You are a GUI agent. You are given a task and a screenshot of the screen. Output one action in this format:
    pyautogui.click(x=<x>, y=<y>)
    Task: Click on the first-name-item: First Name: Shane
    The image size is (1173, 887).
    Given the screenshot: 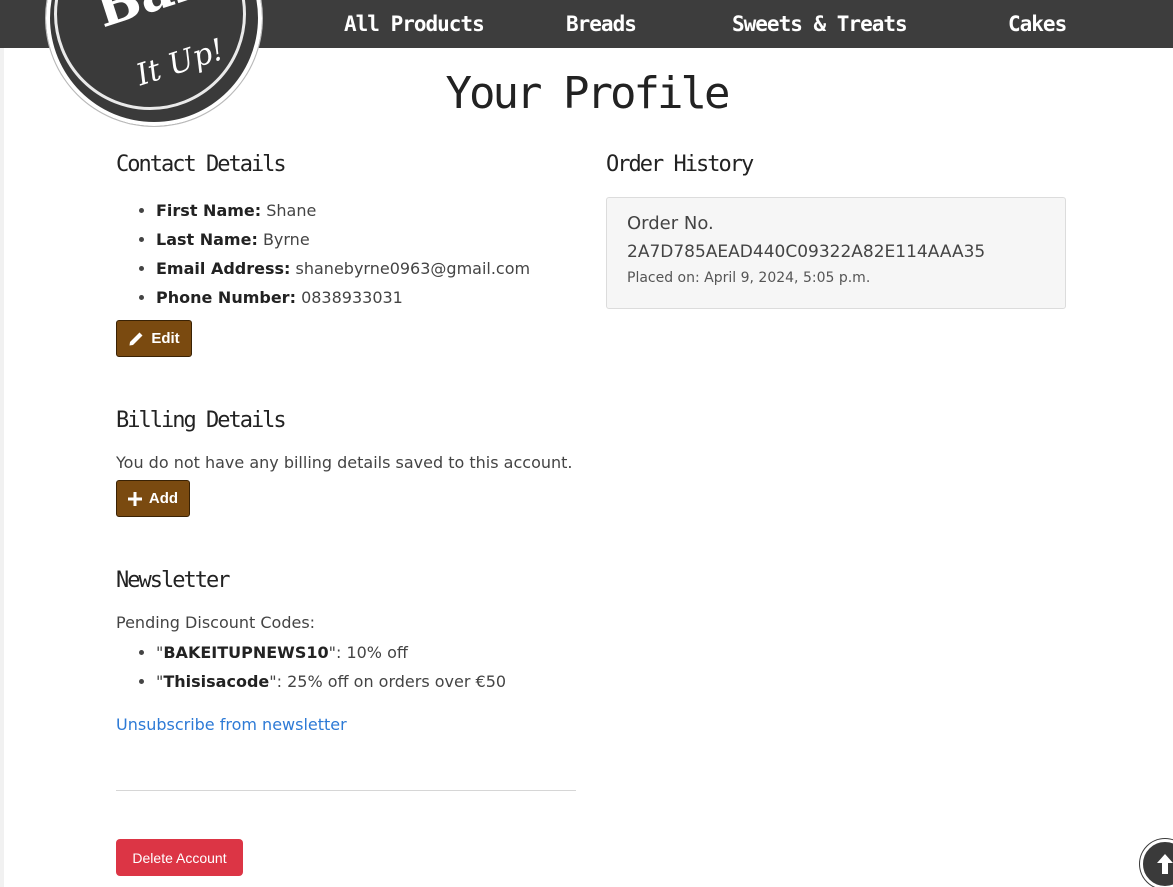 What is the action you would take?
    pyautogui.click(x=343, y=210)
    